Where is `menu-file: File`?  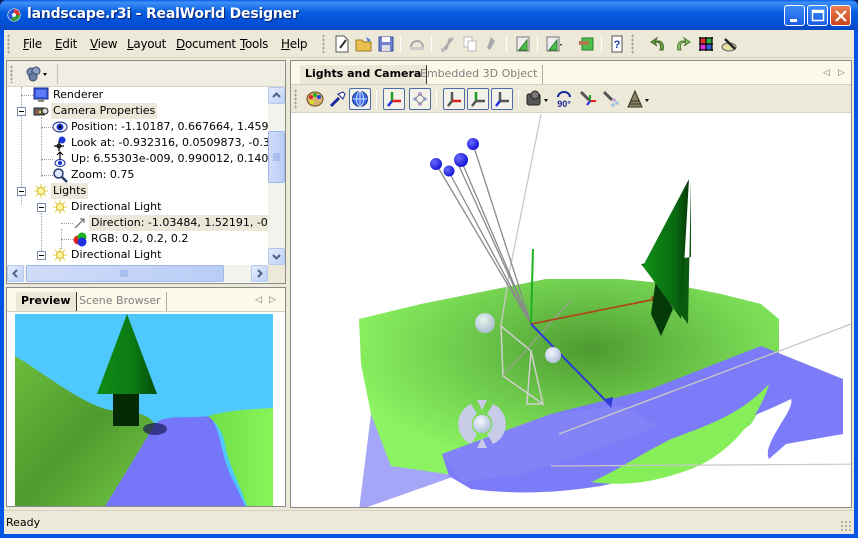 menu-file: File is located at coordinates (32, 44).